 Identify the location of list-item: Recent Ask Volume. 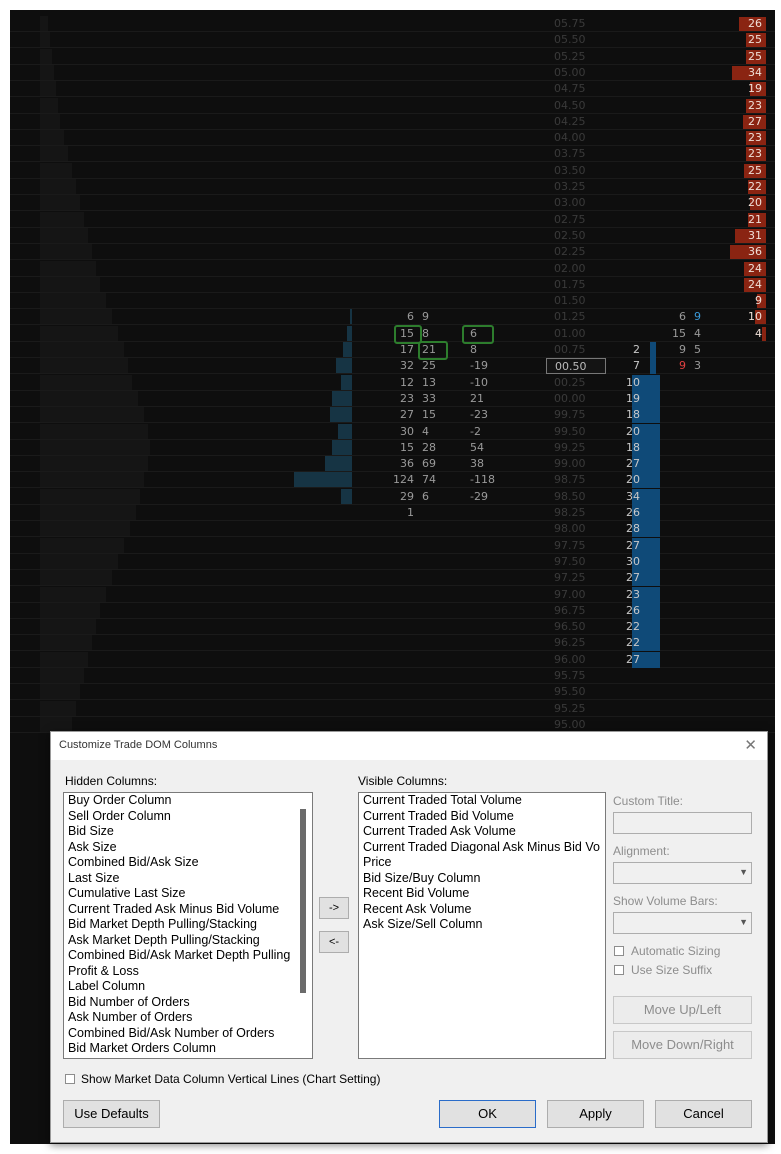
(482, 910).